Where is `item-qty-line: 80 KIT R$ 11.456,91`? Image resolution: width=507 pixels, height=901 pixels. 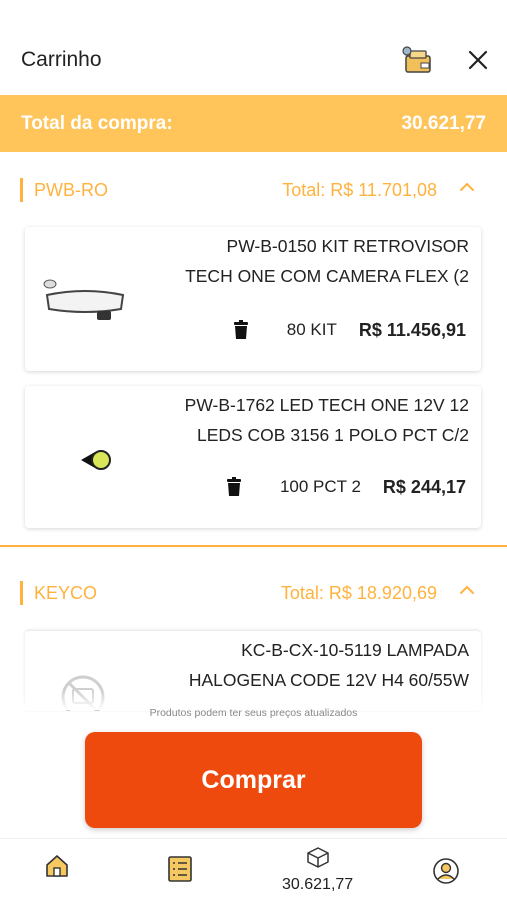
item-qty-line: 80 KIT R$ 11.456,91 is located at coordinates (349, 330).